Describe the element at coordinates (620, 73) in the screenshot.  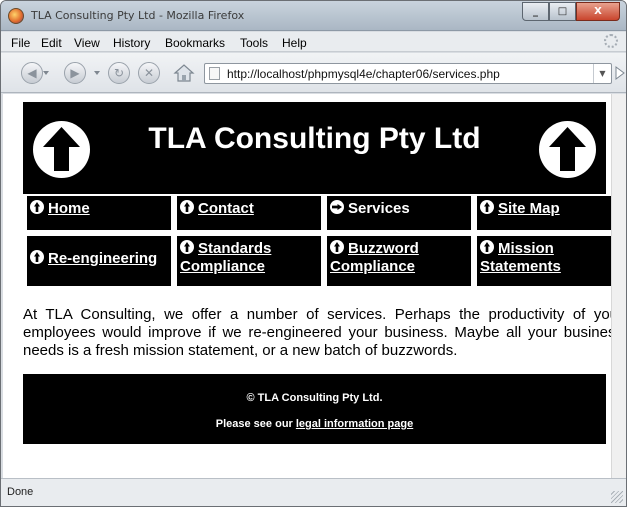
I see `go-arrow-icon` at that location.